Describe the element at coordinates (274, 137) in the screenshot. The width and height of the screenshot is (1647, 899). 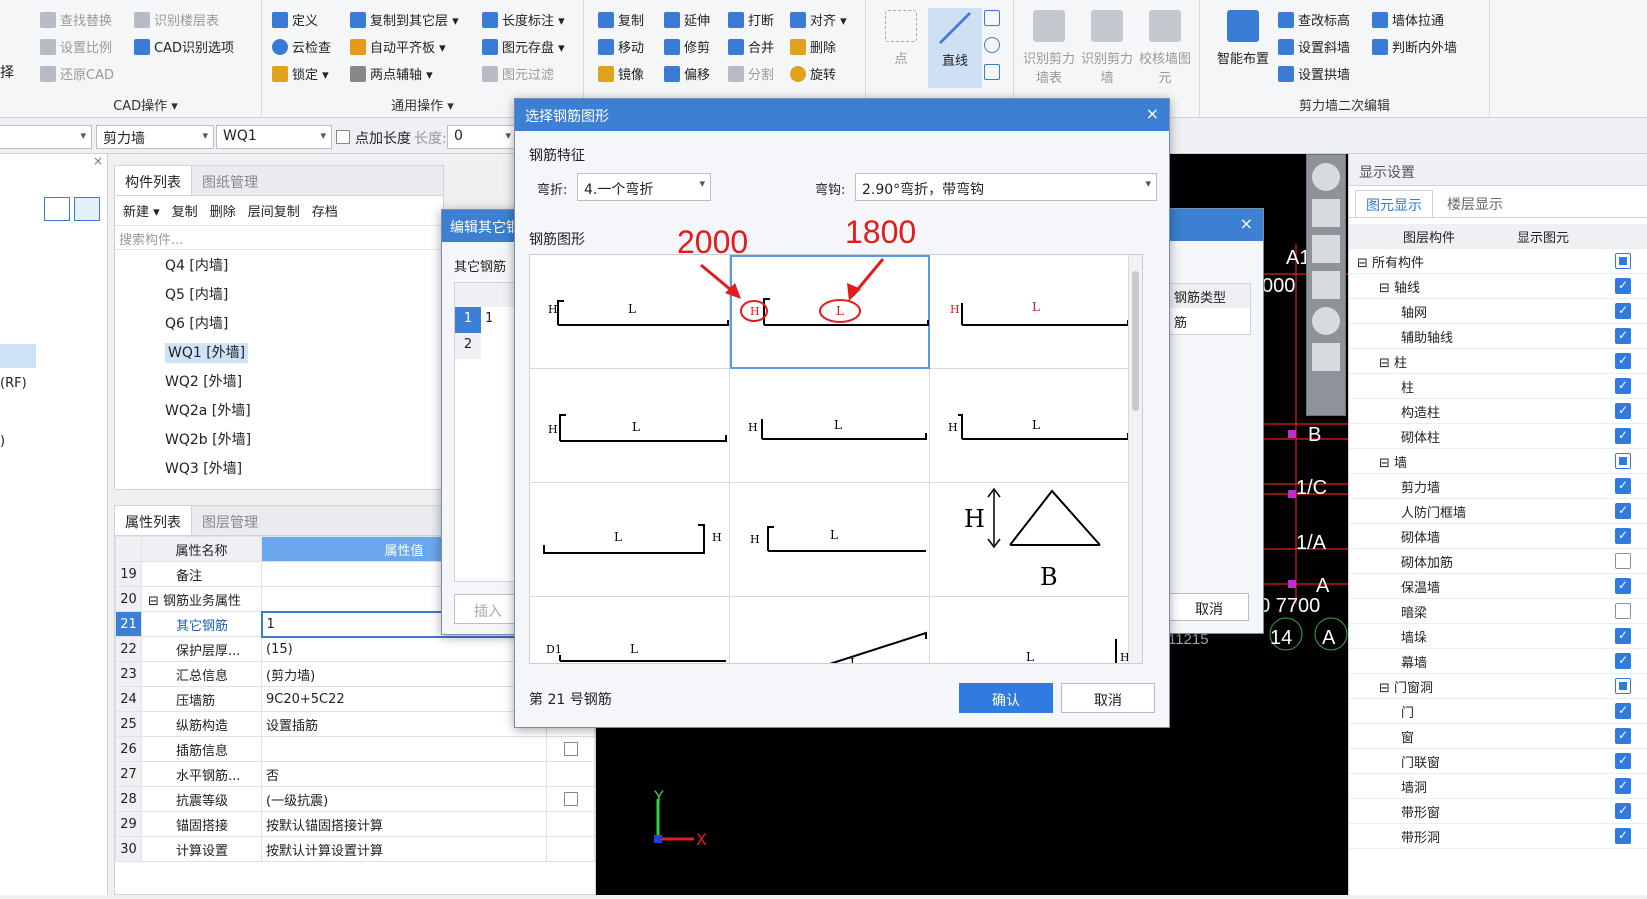
I see `component-name-select: WQ1` at that location.